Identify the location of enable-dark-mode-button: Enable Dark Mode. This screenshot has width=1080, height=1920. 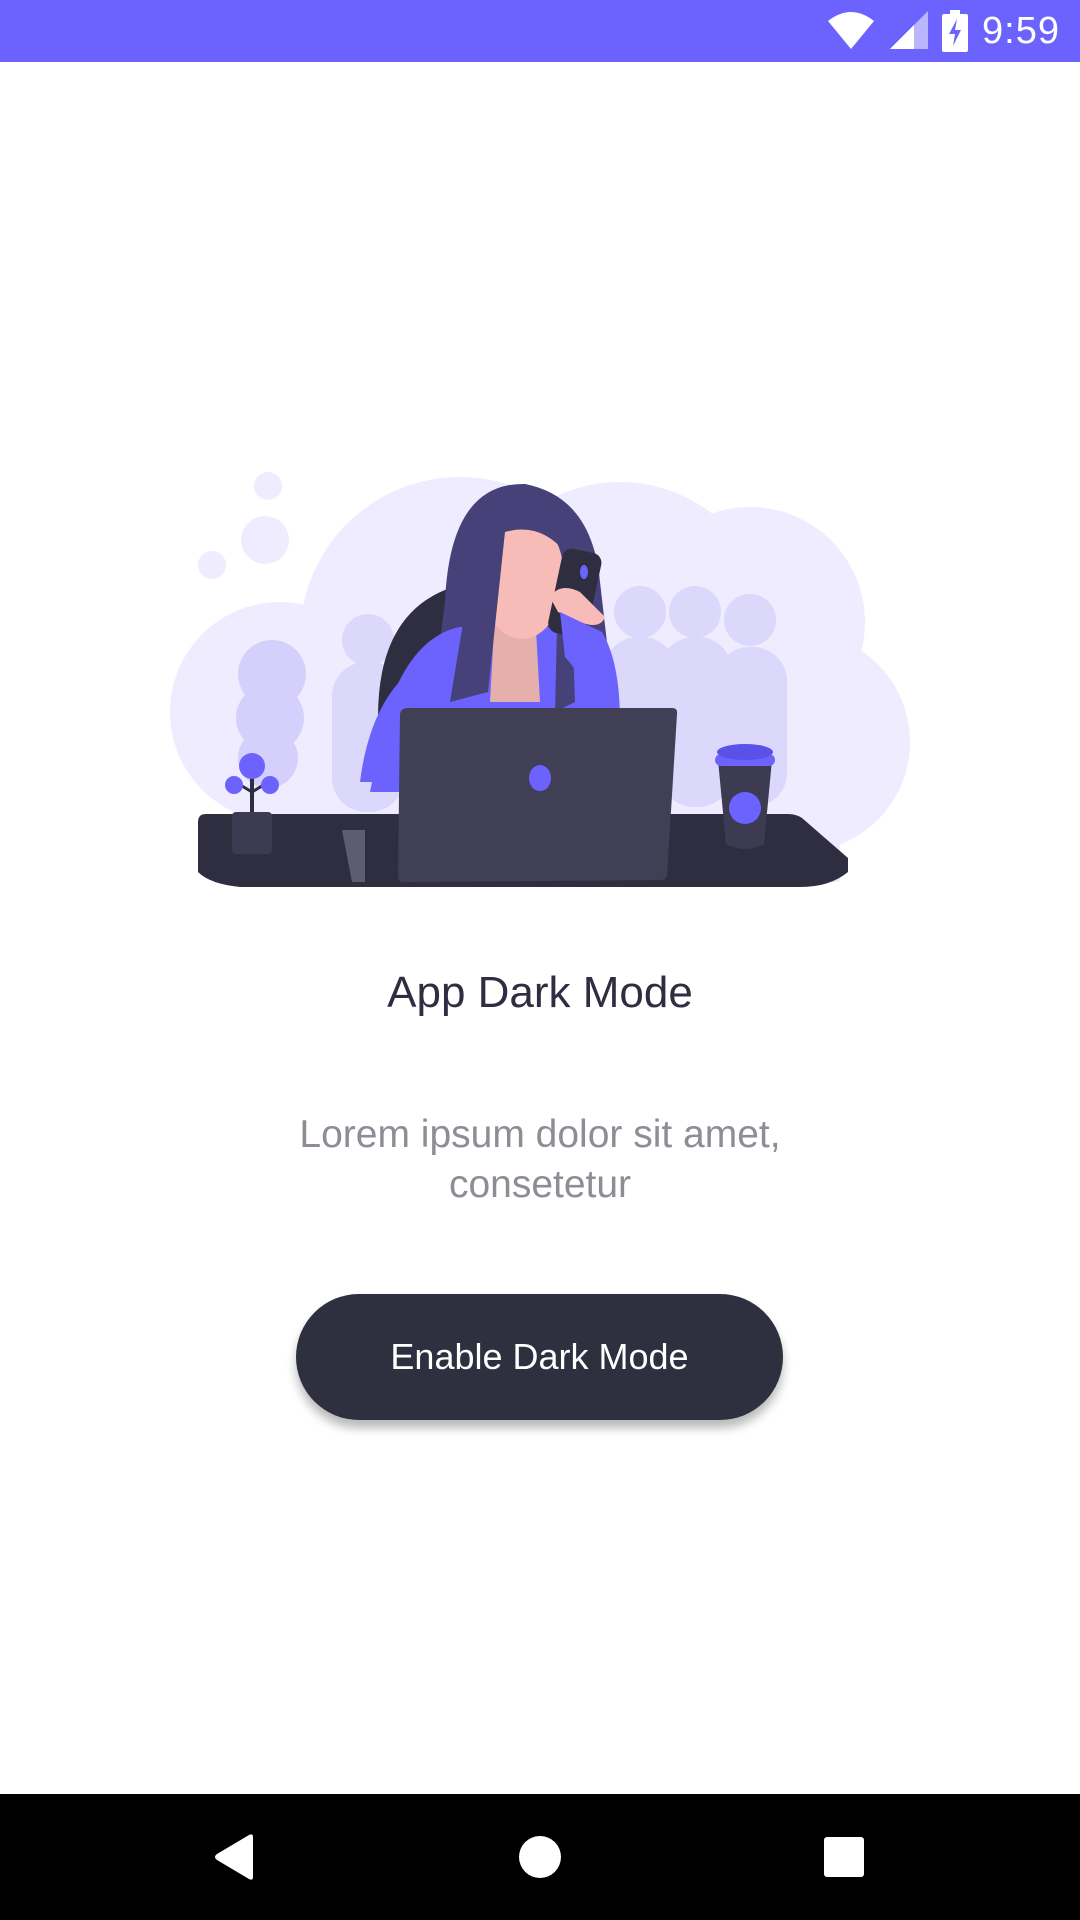
(539, 1357).